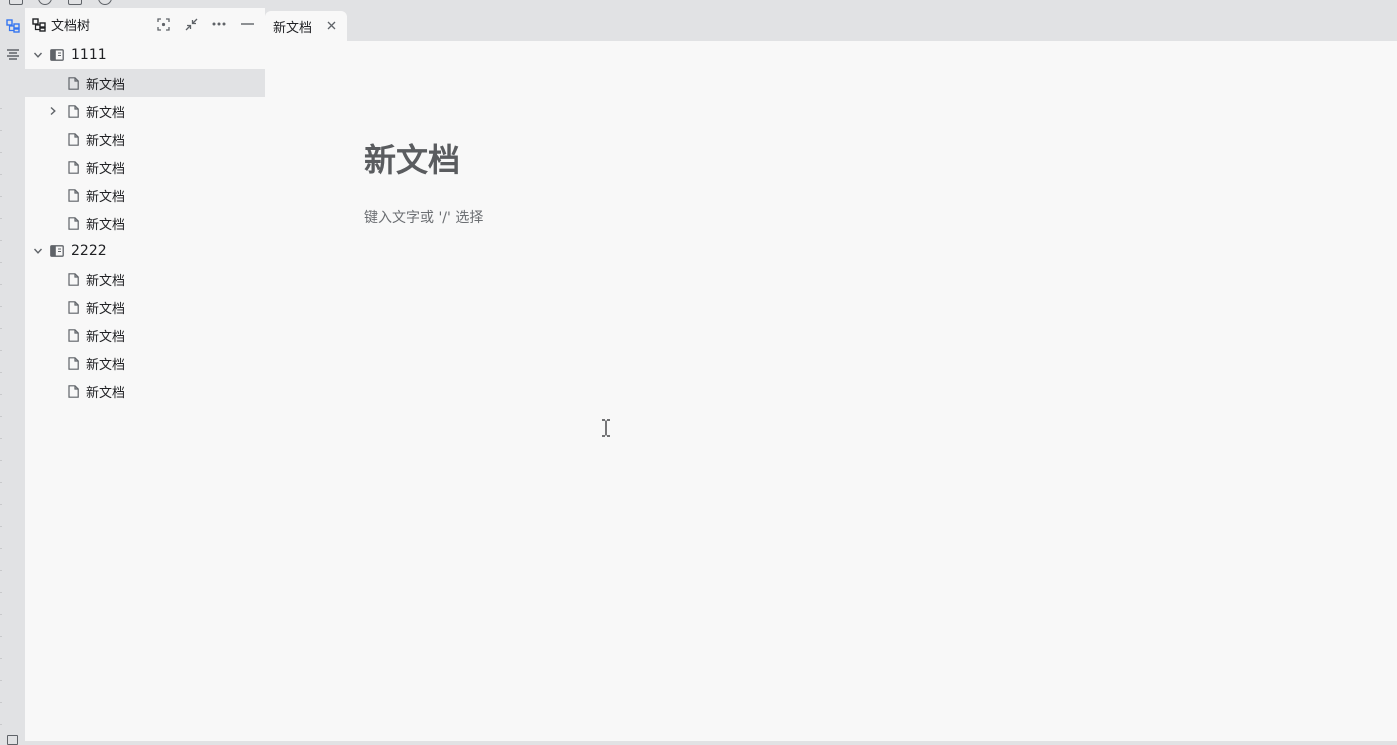 This screenshot has width=1397, height=745. What do you see at coordinates (191, 24) in the screenshot?
I see `collapse-icon` at bounding box center [191, 24].